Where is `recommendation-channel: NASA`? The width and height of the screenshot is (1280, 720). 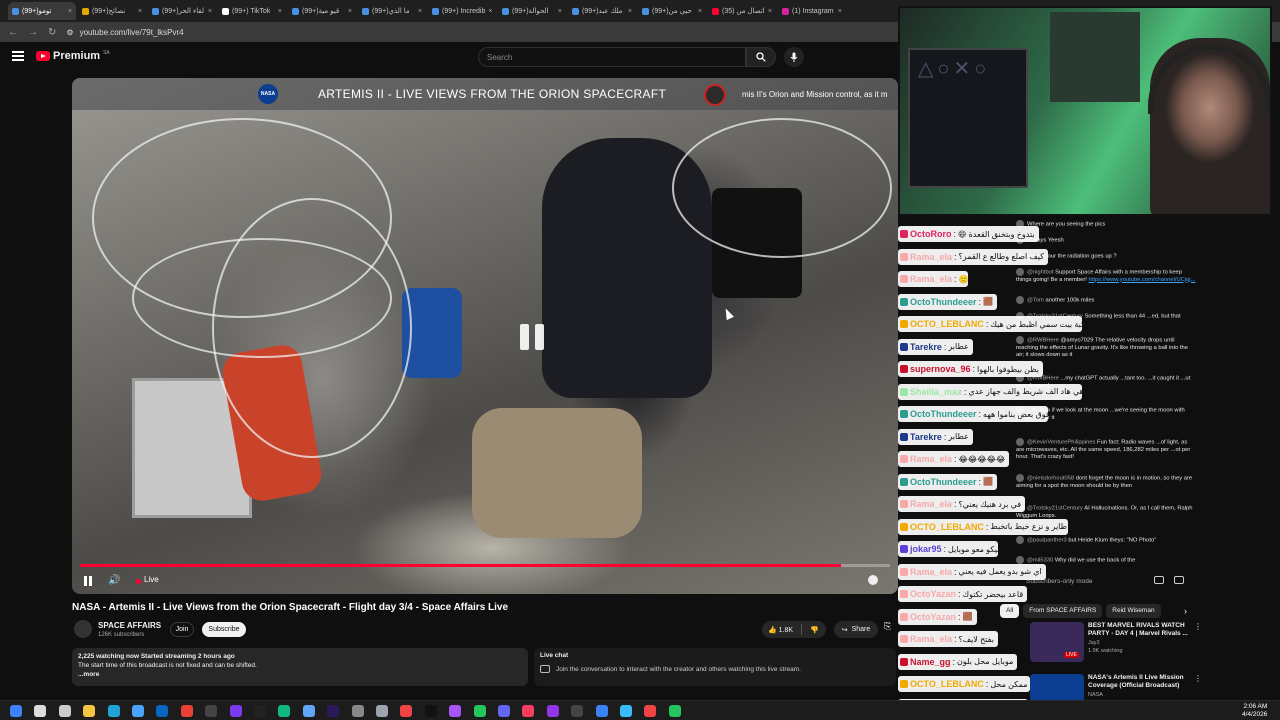 recommendation-channel: NASA is located at coordinates (1095, 695).